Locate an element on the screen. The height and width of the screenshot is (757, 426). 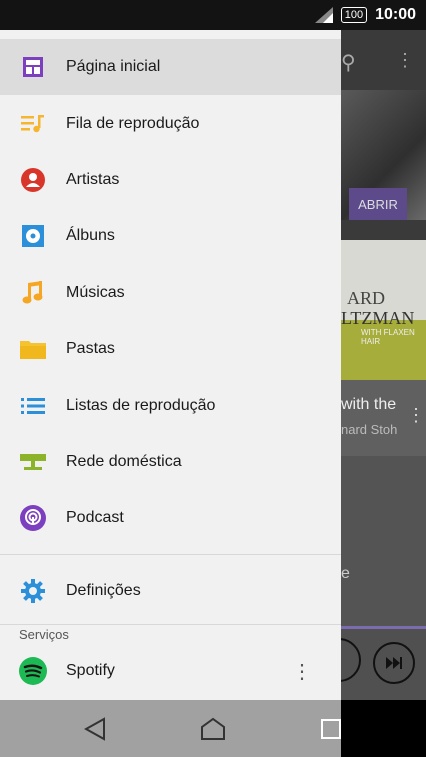
status-icons: 100 10:00 is located at coordinates (365, 15).